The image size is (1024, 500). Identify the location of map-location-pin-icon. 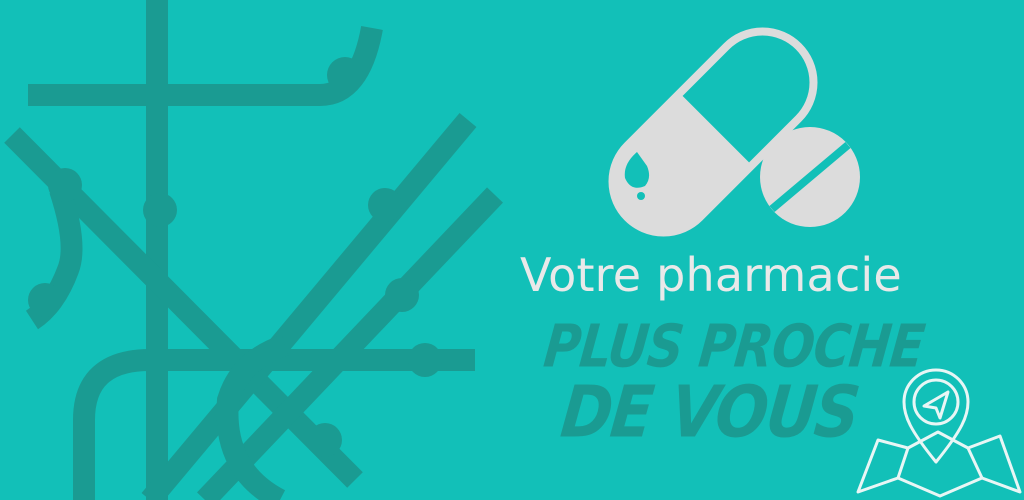
(939, 433).